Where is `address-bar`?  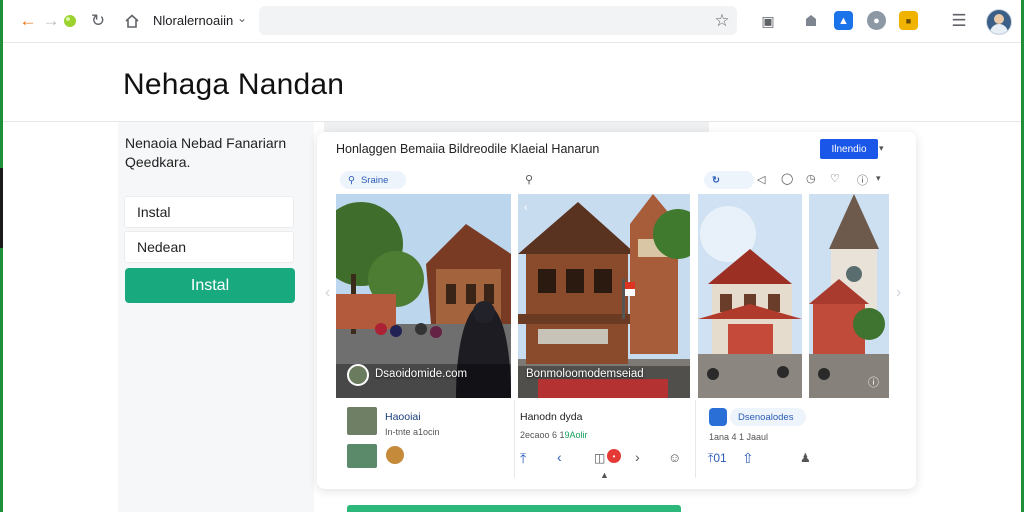
address-bar is located at coordinates (498, 20).